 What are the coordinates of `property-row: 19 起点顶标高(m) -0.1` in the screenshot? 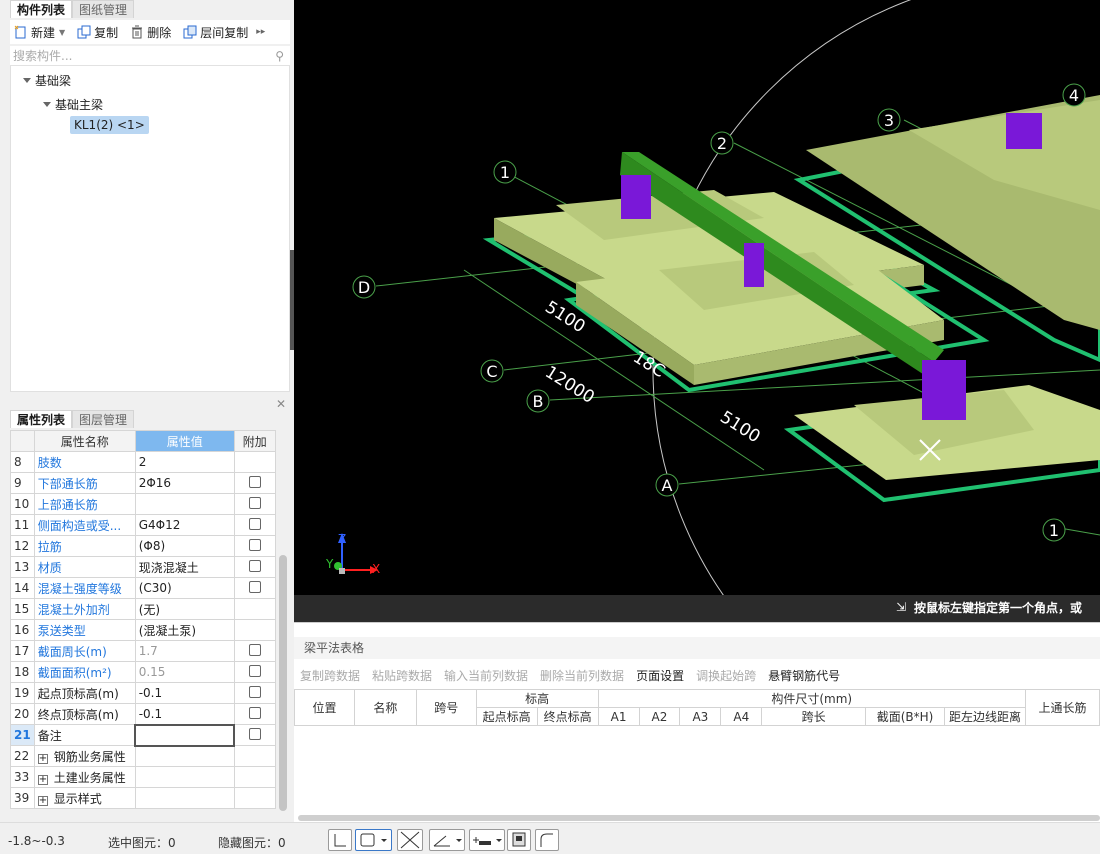 It's located at (143, 693).